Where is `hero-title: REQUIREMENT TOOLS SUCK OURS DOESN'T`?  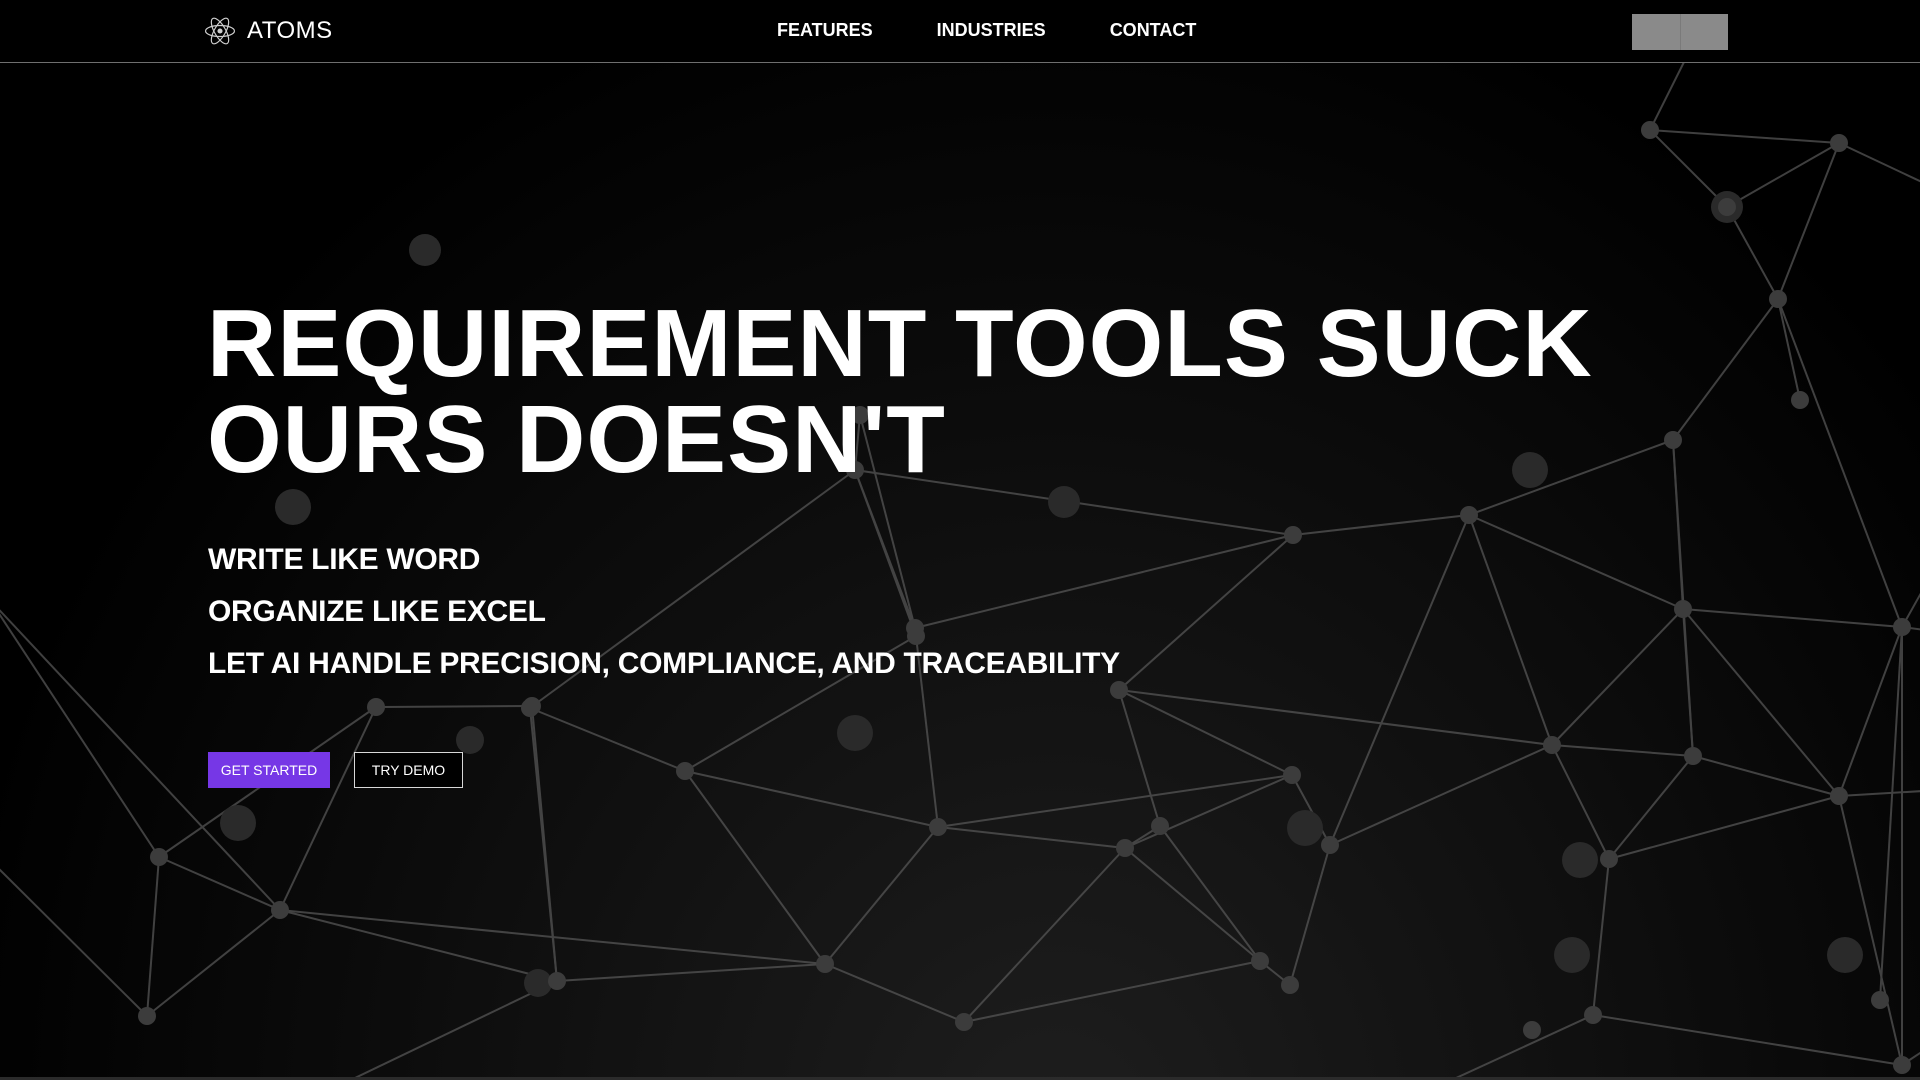
hero-title: REQUIREMENT TOOLS SUCK OURS DOESN'T is located at coordinates (900, 392).